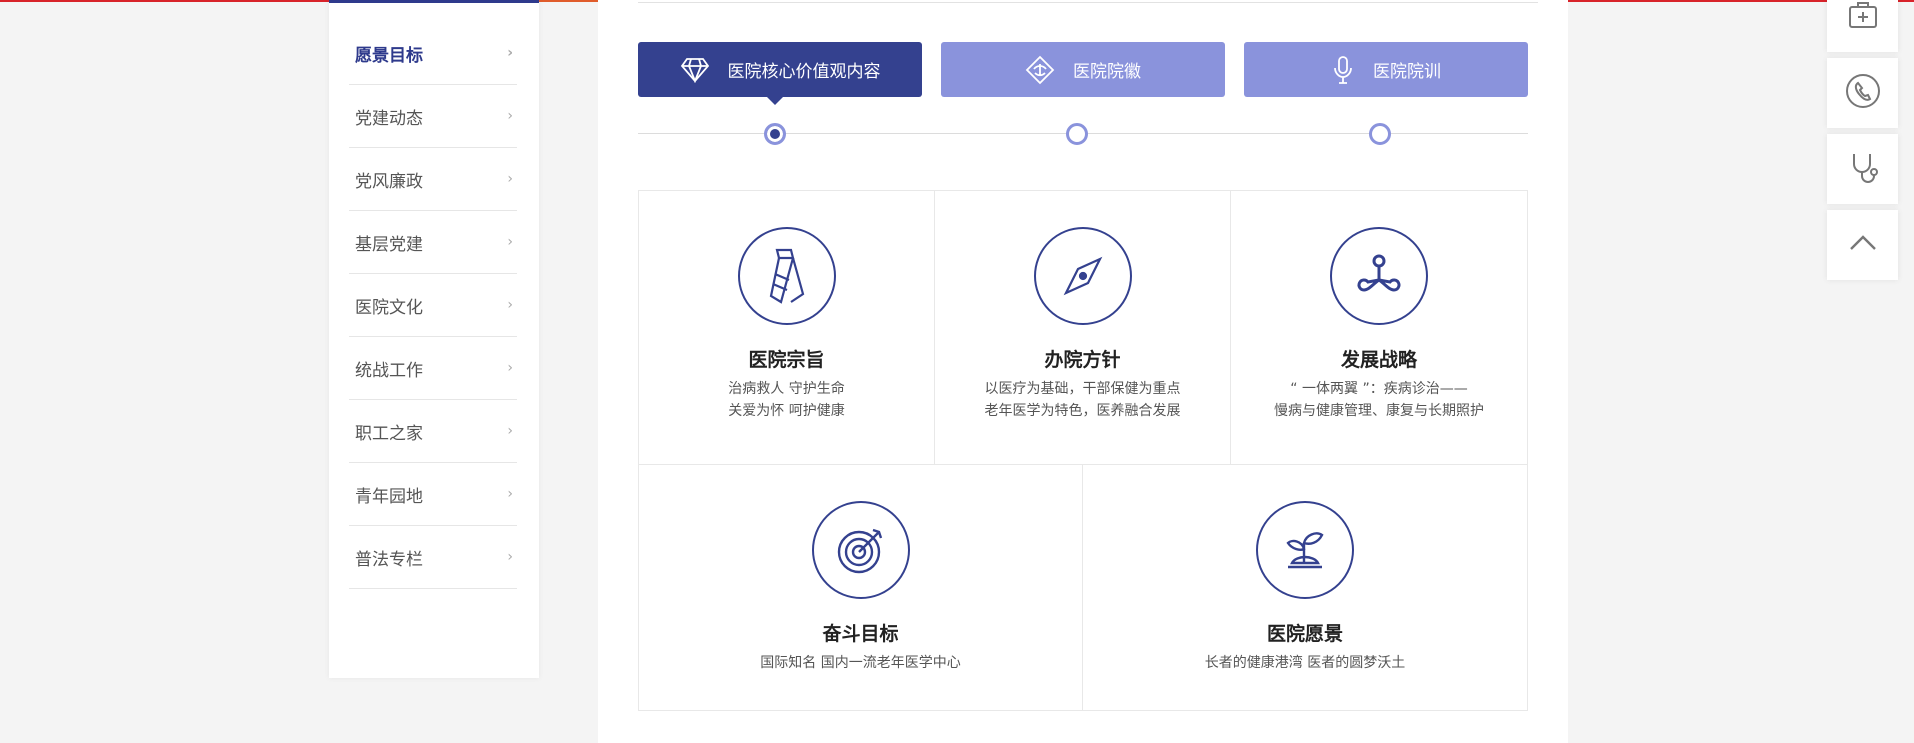 Image resolution: width=1914 pixels, height=743 pixels. What do you see at coordinates (1378, 360) in the screenshot?
I see `card-title: 发展战略` at bounding box center [1378, 360].